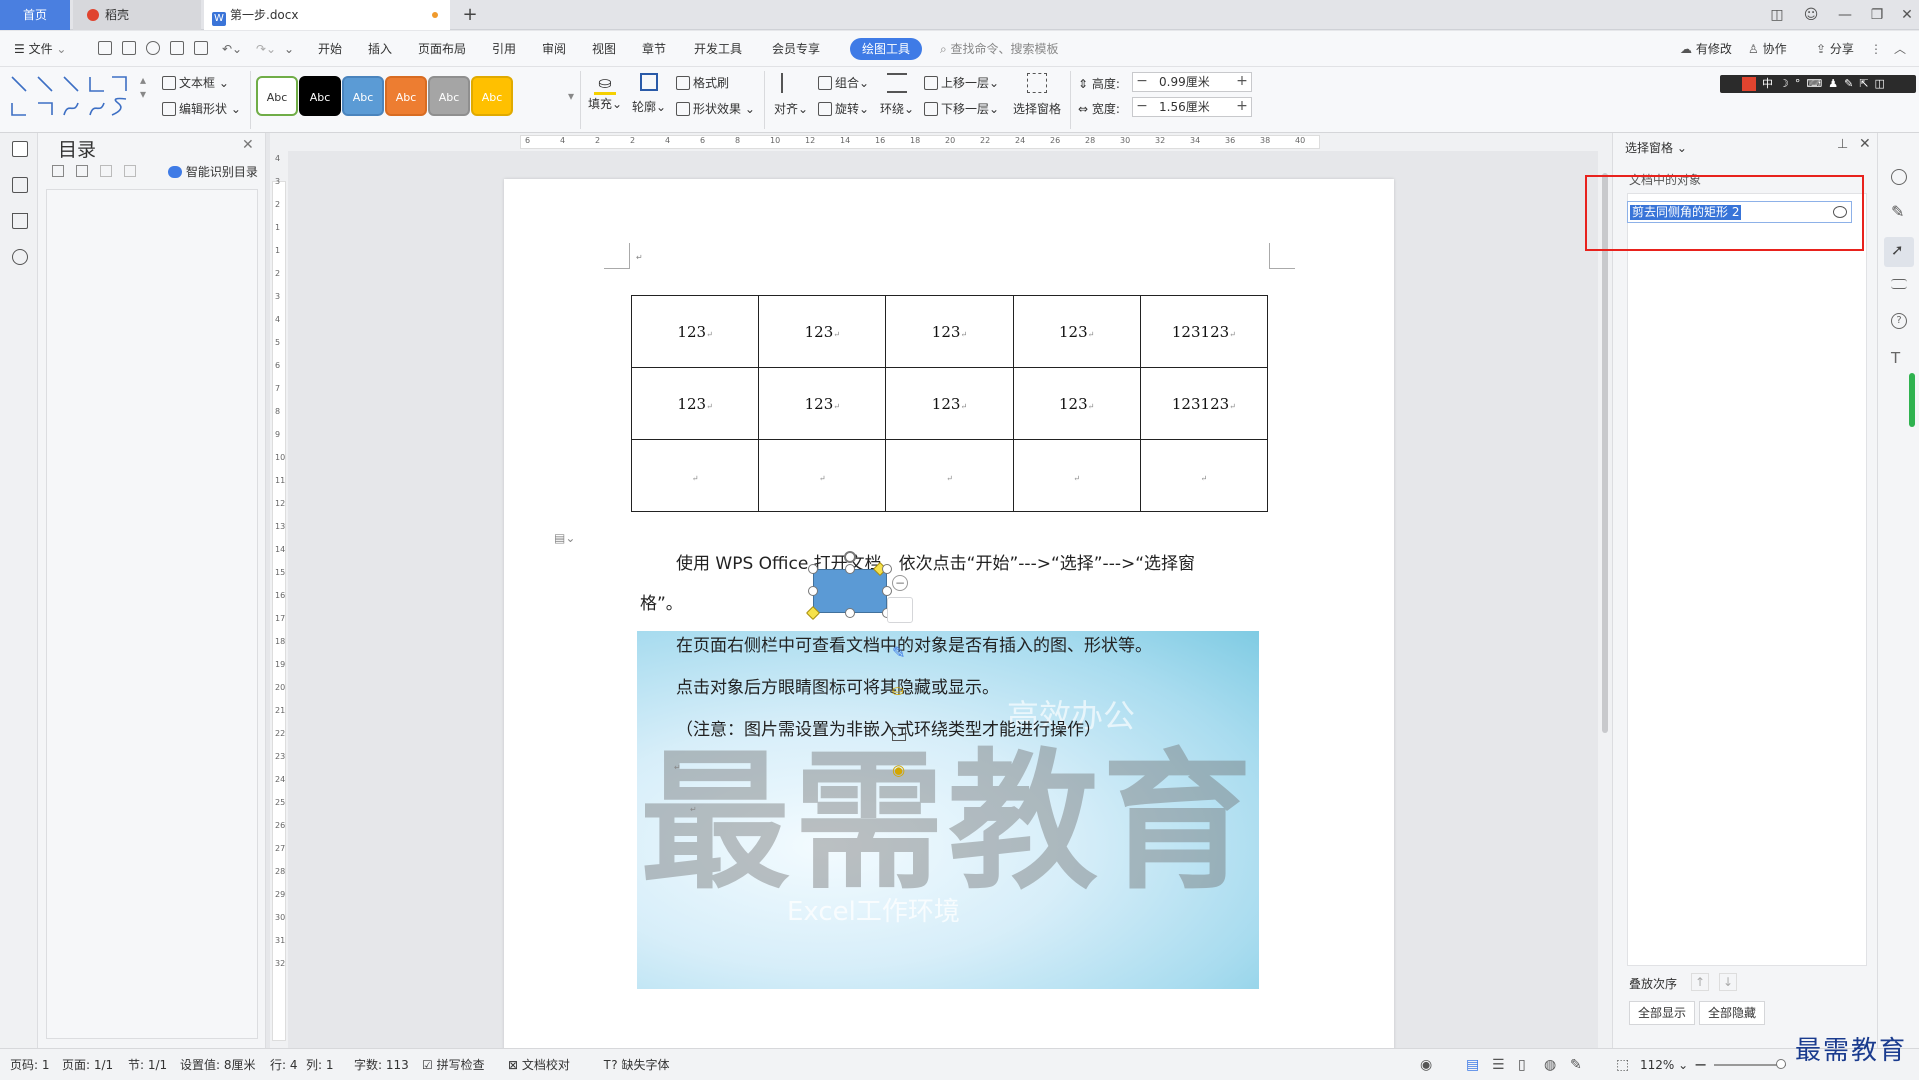  Describe the element at coordinates (277, 96) in the screenshot. I see `shape-style-1: Abc` at that location.